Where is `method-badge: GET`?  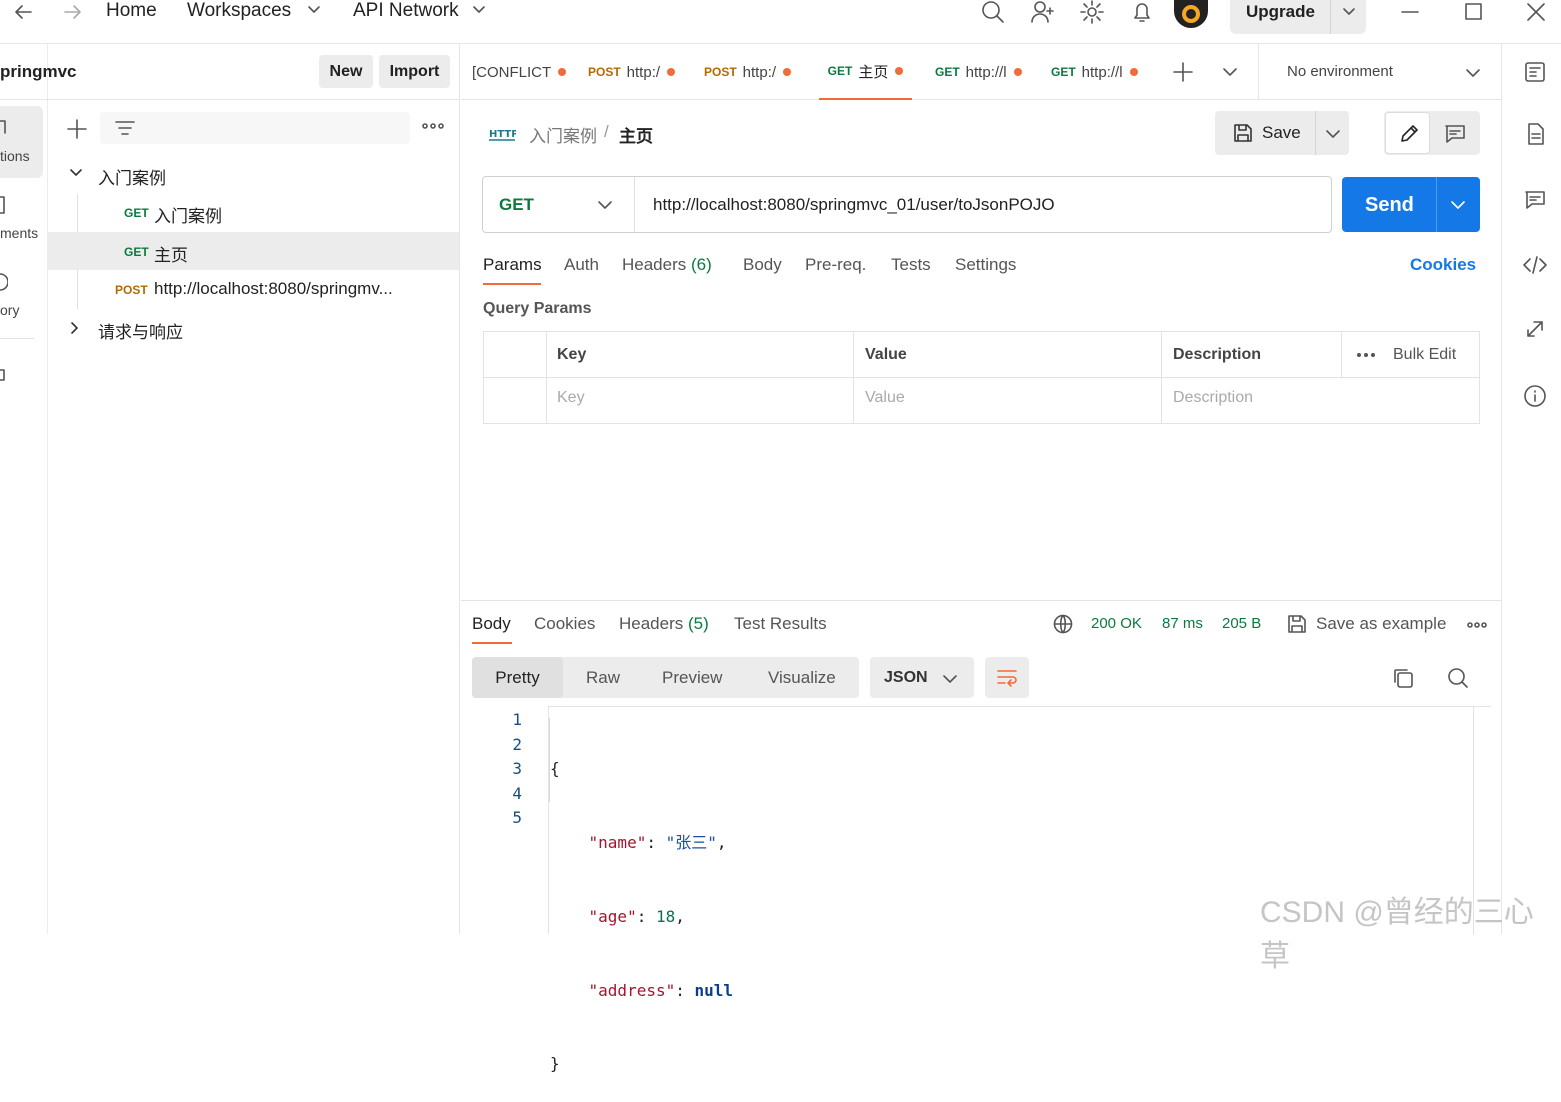
method-badge: GET is located at coordinates (136, 252).